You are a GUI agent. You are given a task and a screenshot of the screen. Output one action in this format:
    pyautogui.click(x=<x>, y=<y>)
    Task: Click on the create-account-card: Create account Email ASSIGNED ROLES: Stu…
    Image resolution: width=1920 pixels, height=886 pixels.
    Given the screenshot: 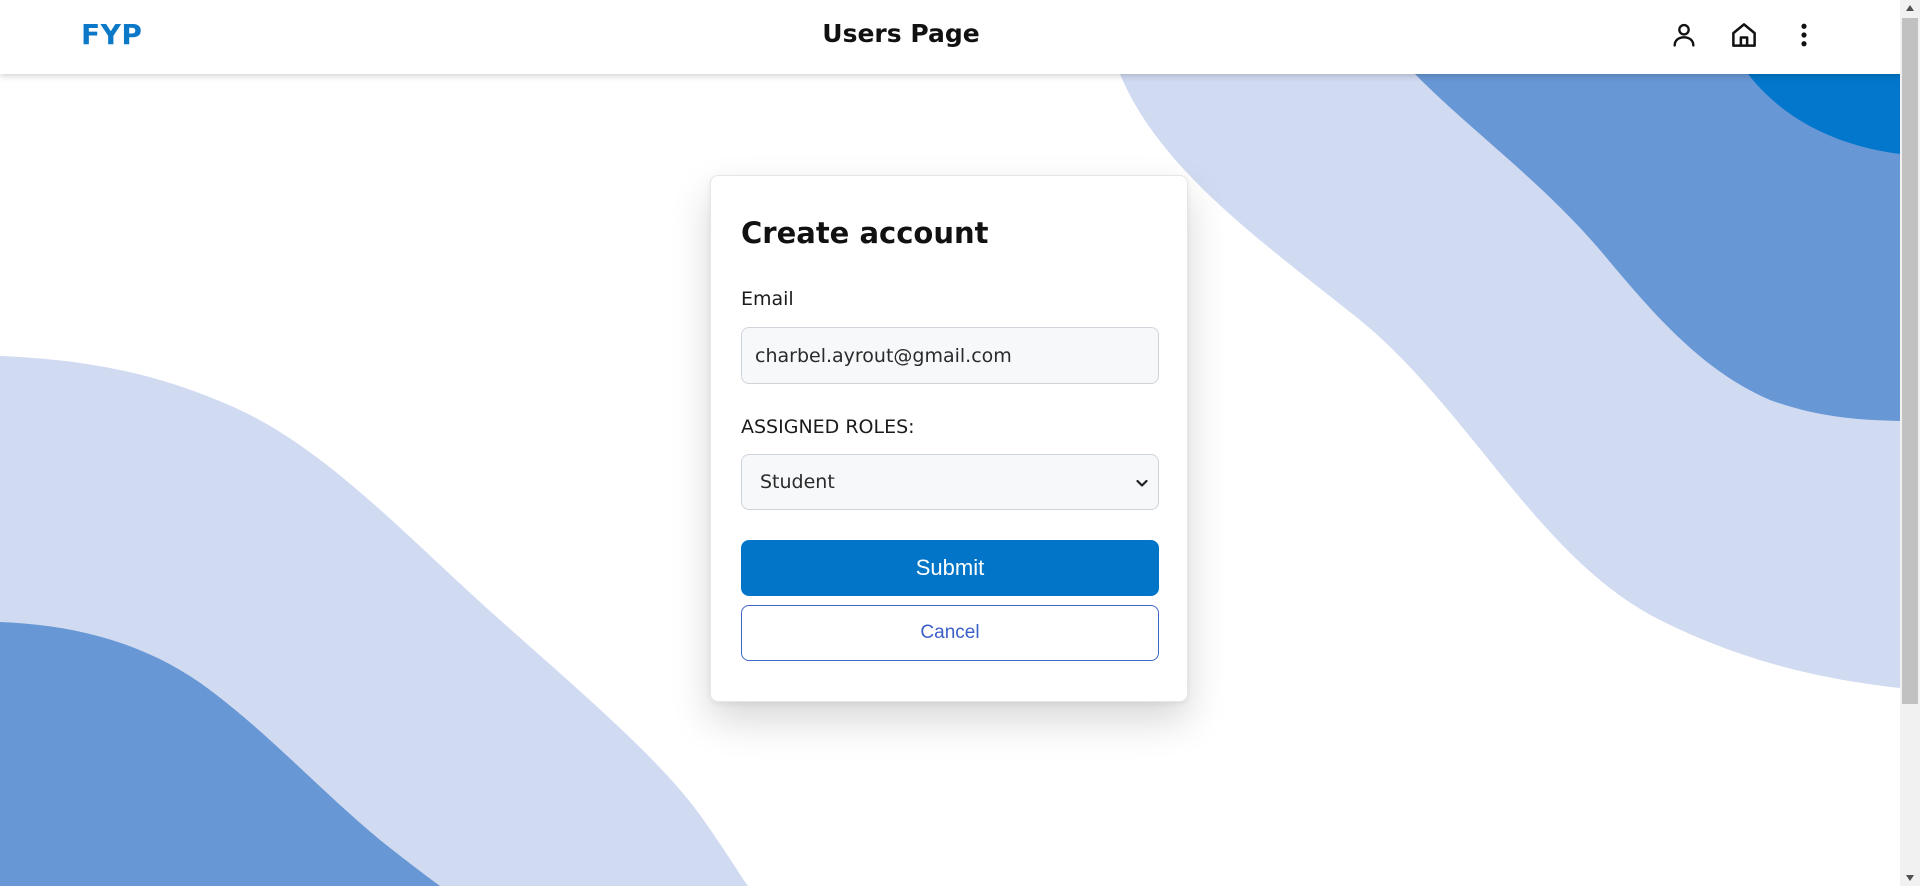 What is the action you would take?
    pyautogui.click(x=949, y=438)
    